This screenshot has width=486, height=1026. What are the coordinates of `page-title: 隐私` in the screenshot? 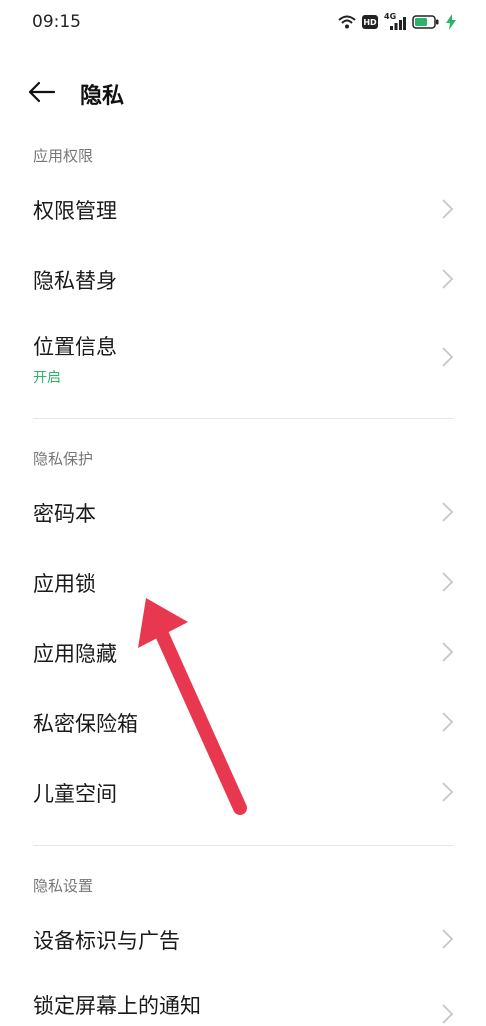 It's located at (102, 96).